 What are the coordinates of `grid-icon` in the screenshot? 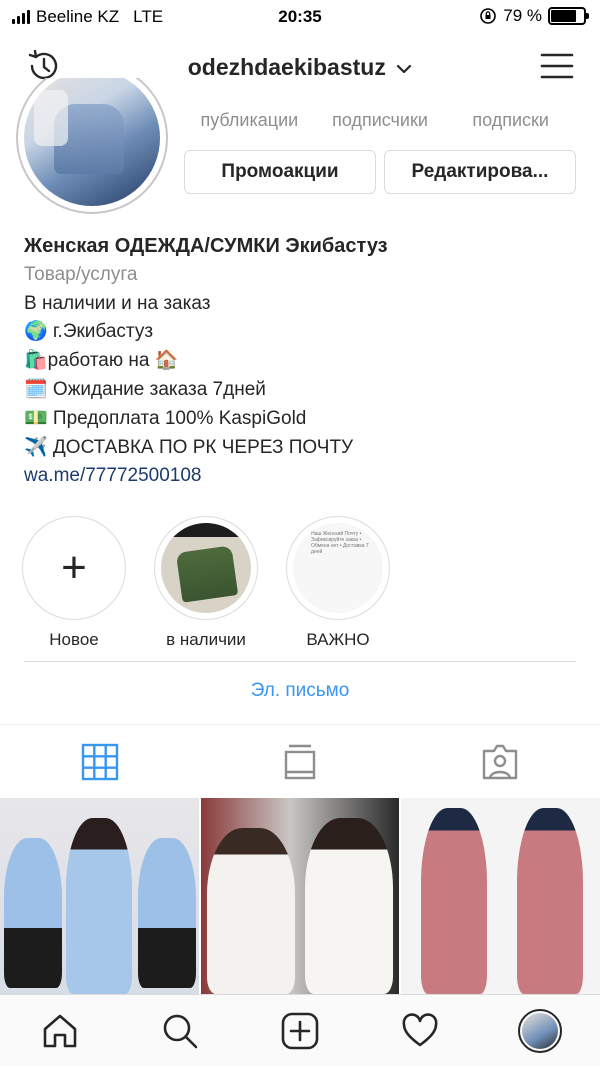 It's located at (100, 762).